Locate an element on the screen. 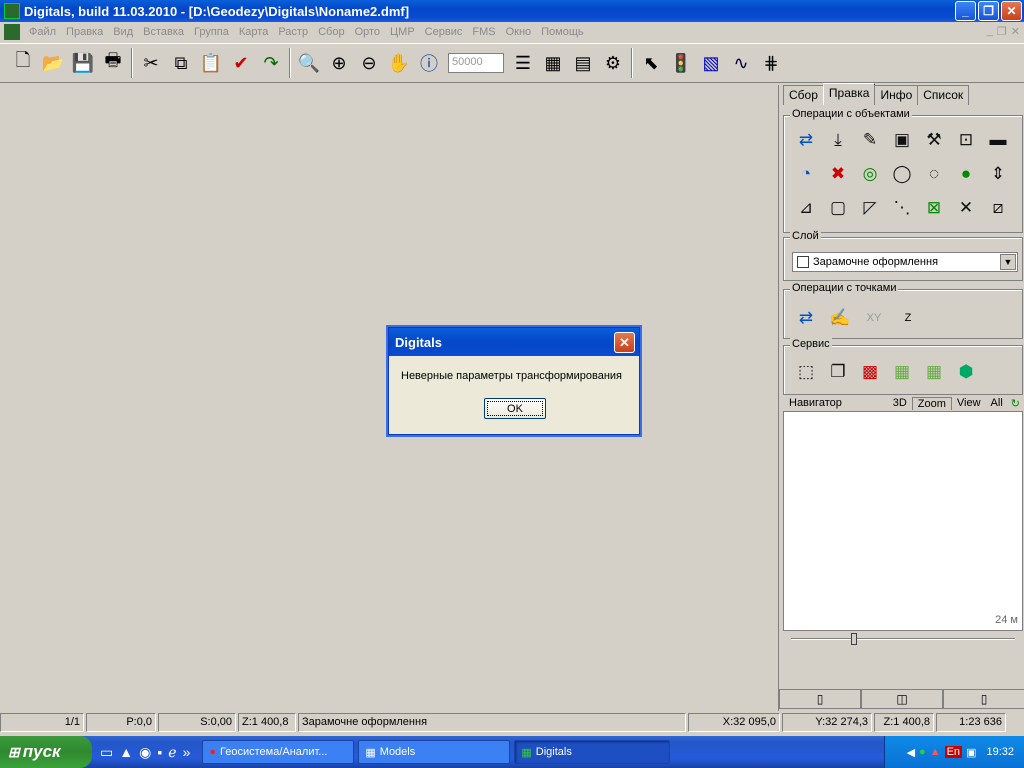 This screenshot has height=768, width=1024. z-scale-icon: ⇕ is located at coordinates (998, 174).